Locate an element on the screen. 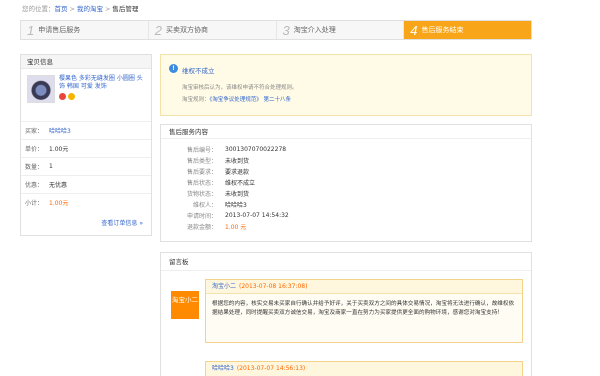 This screenshot has height=376, width=600. message-time: (2013-07-08 16:37:08) is located at coordinates (273, 286).